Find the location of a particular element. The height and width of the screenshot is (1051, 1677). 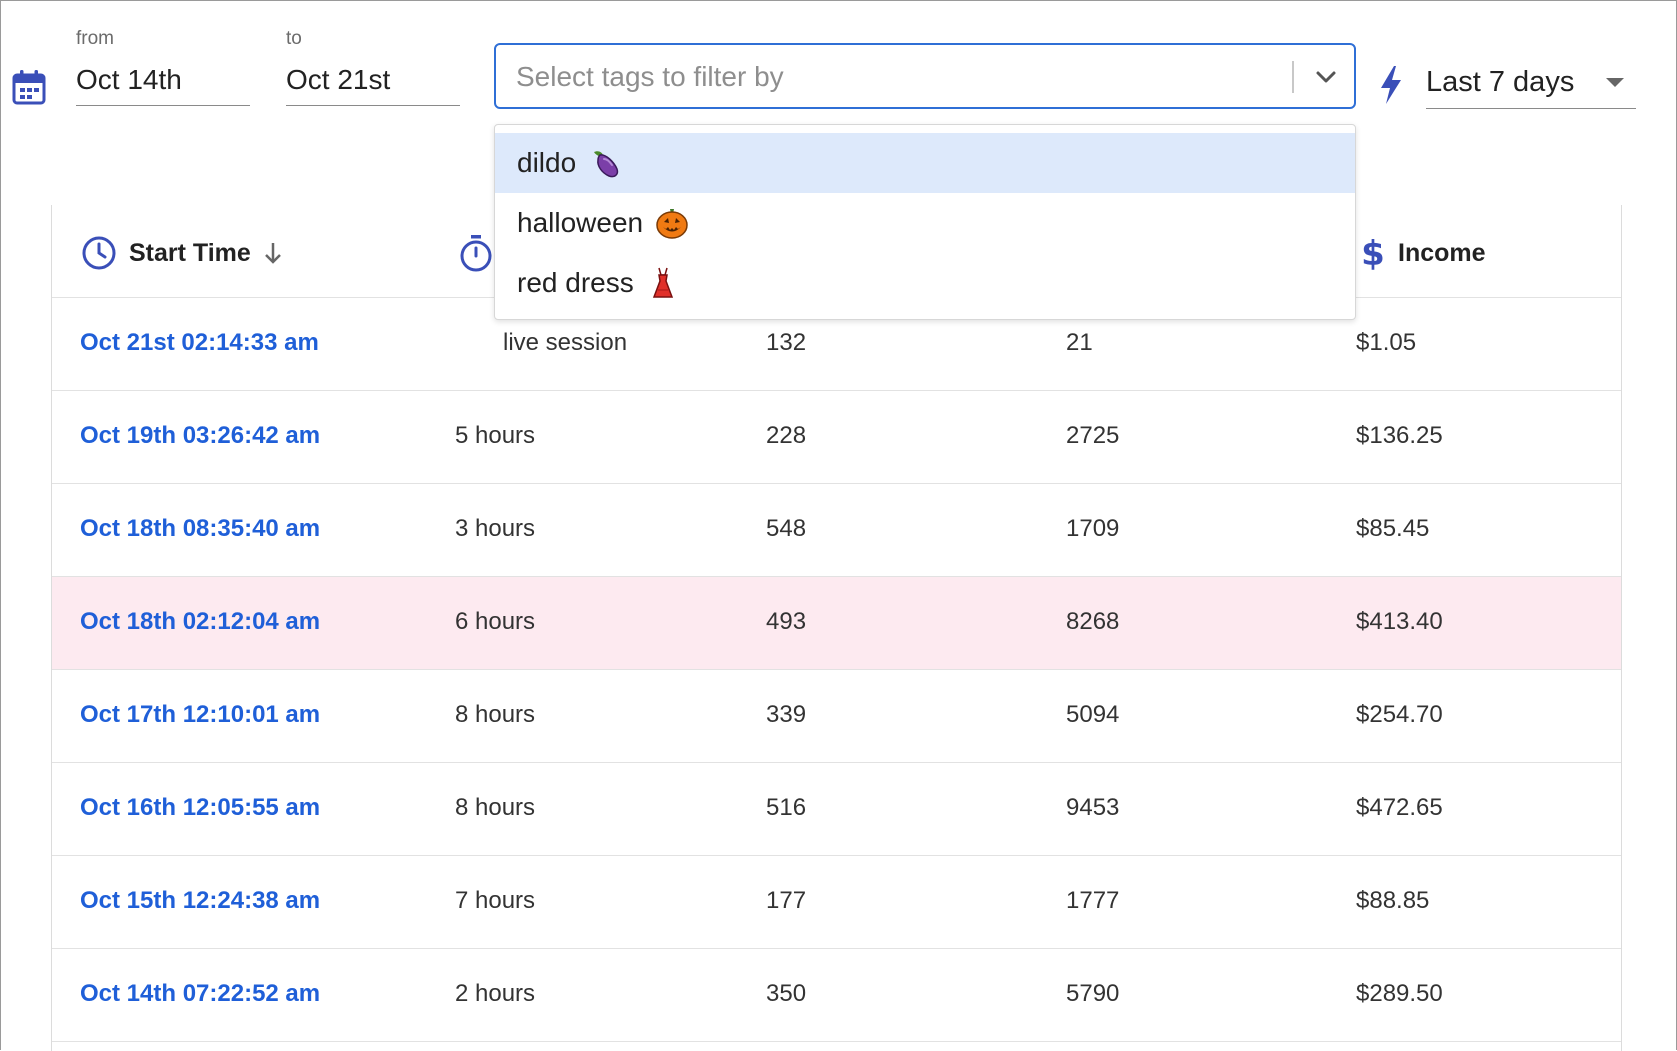

income-cell: $254.70 is located at coordinates (1399, 714).